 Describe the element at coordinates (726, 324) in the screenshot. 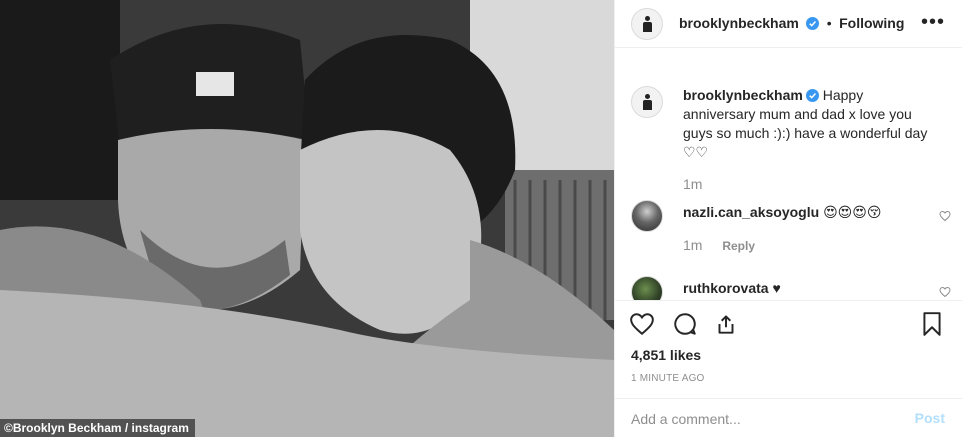

I see `share-icon` at that location.